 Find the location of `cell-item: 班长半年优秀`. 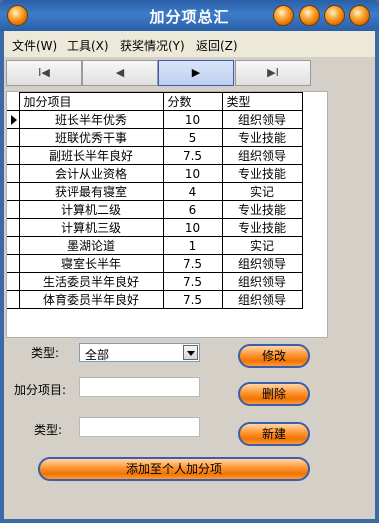

cell-item: 班长半年优秀 is located at coordinates (91, 119).